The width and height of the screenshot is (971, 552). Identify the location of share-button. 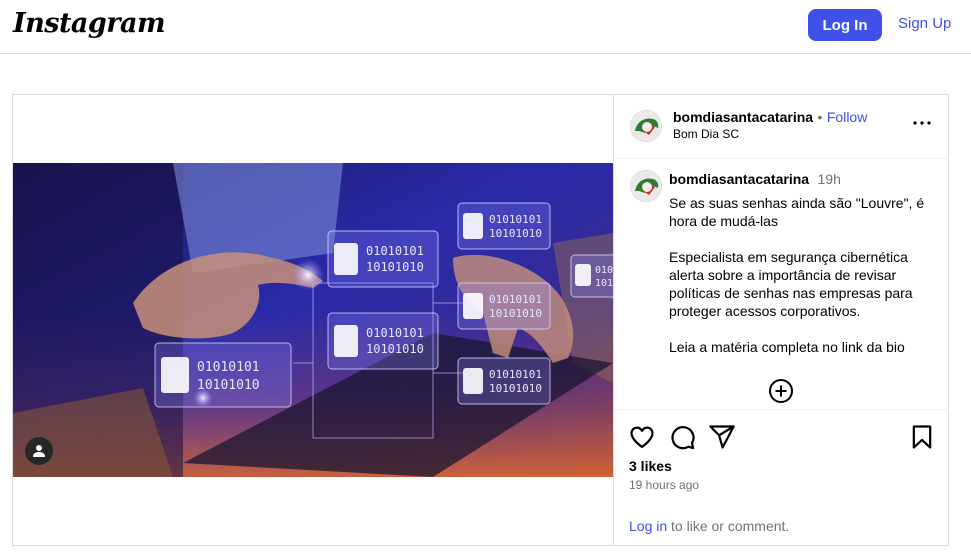
(722, 437).